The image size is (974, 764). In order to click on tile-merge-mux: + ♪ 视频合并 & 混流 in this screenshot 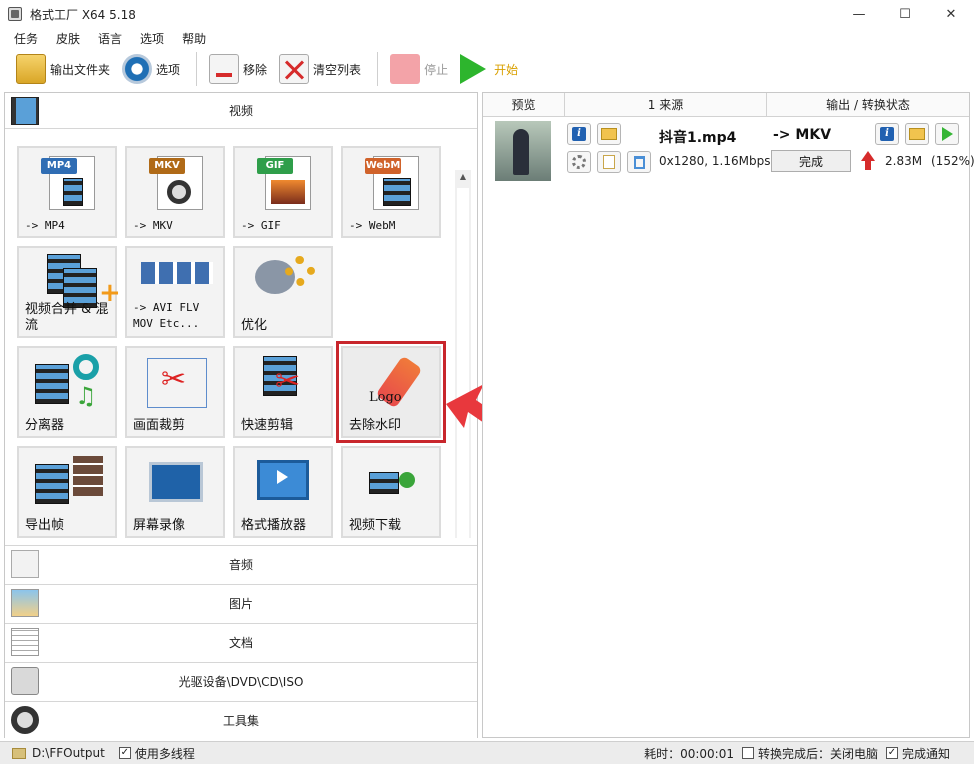, I will do `click(69, 292)`.